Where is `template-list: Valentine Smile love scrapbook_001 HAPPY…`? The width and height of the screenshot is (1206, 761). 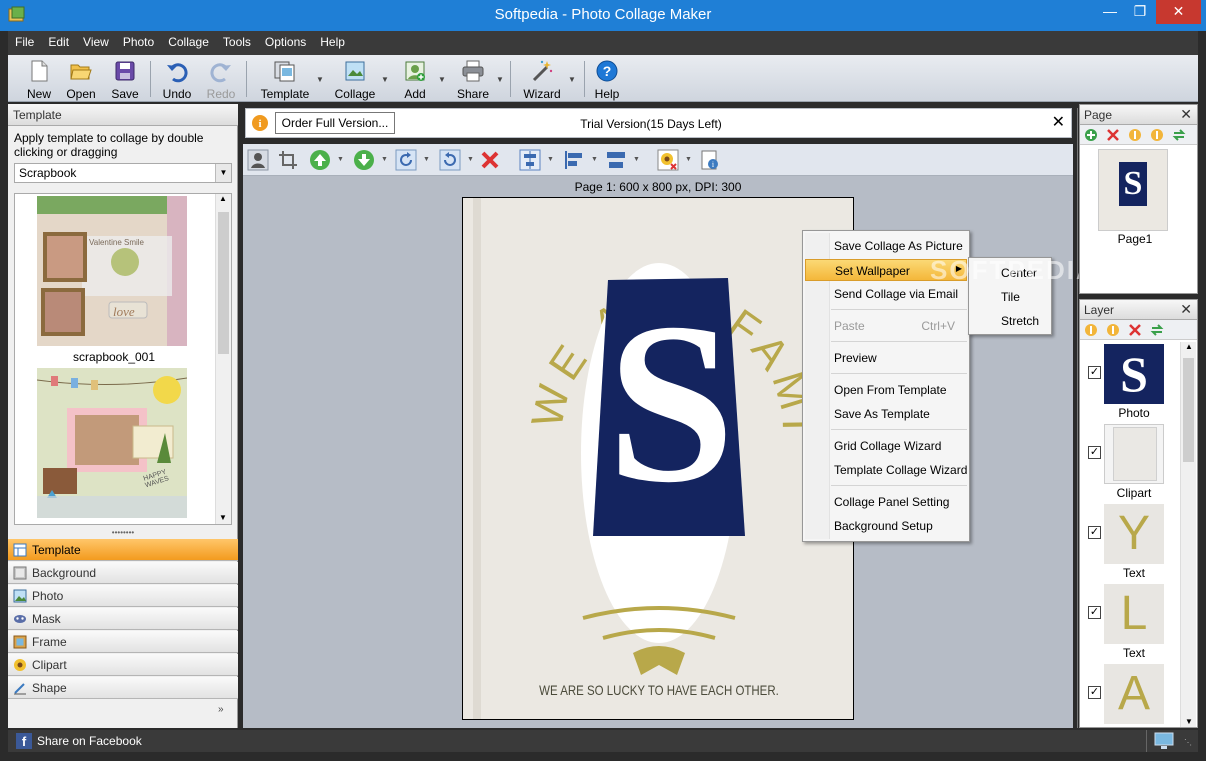
template-list: Valentine Smile love scrapbook_001 HAPPY… is located at coordinates (123, 359).